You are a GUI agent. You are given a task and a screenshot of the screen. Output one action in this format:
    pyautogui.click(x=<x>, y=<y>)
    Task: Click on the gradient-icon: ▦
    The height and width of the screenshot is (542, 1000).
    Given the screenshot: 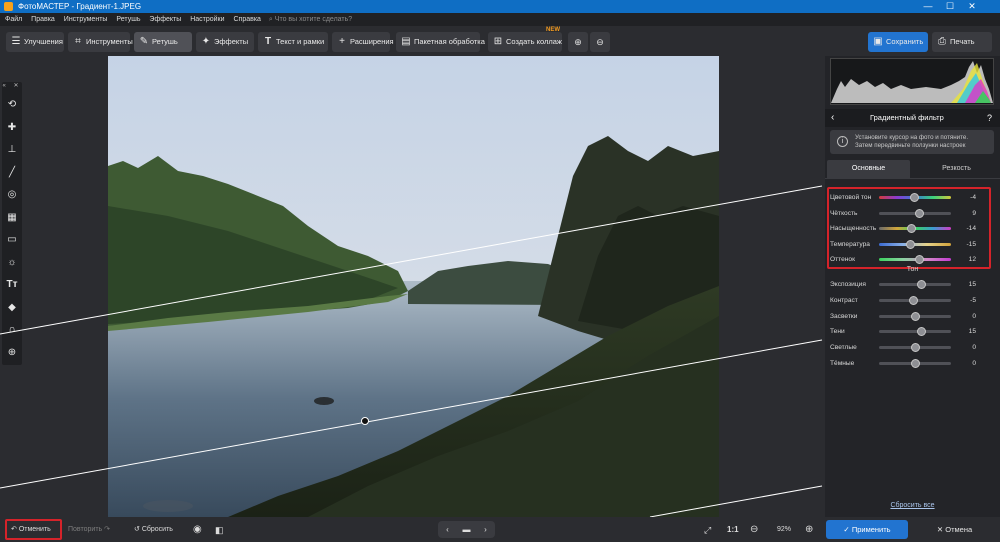 What is the action you would take?
    pyautogui.click(x=12, y=218)
    